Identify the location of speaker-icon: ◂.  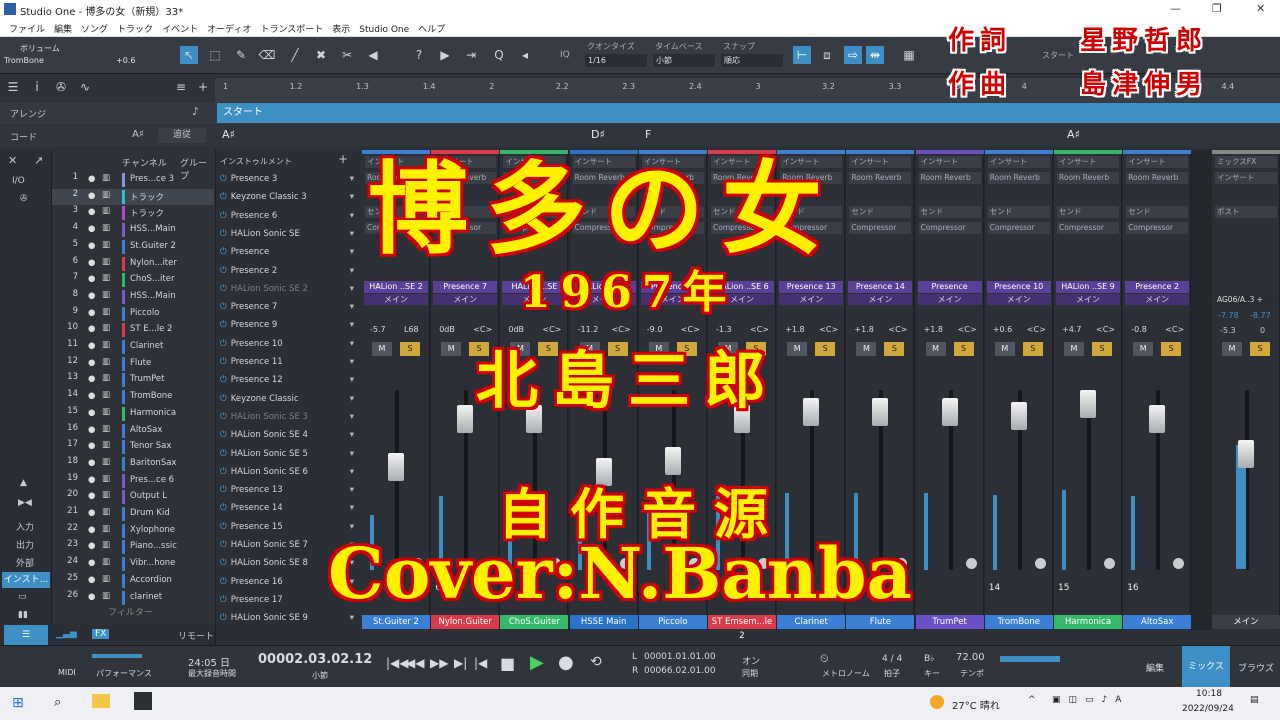
(525, 55).